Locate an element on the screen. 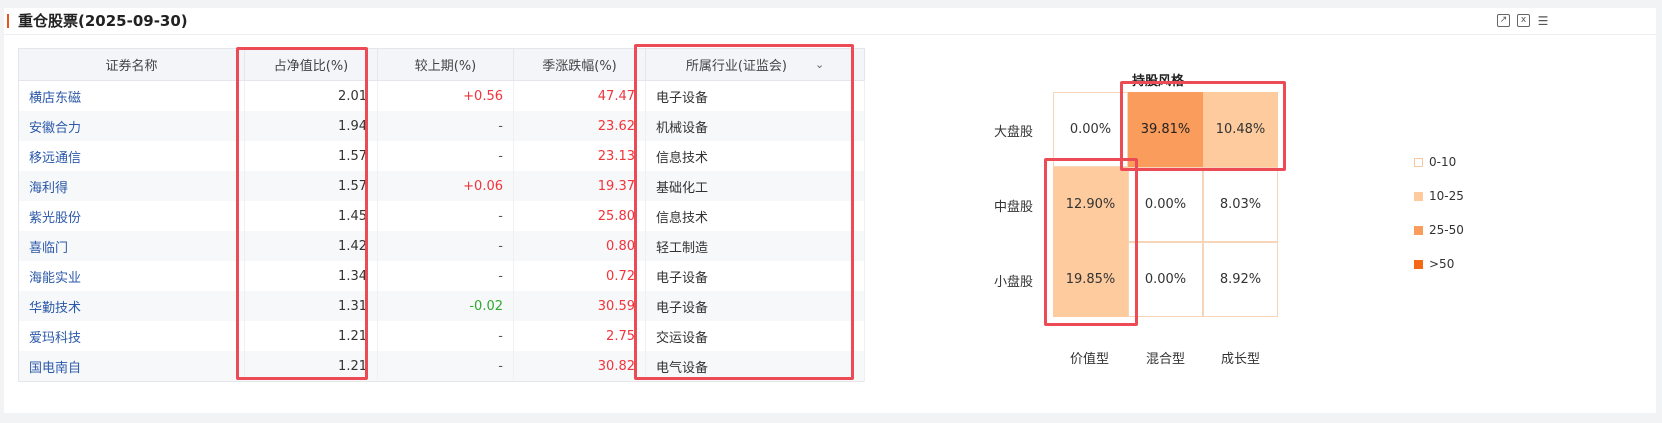  season-change-cell: 30.59 is located at coordinates (579, 306).